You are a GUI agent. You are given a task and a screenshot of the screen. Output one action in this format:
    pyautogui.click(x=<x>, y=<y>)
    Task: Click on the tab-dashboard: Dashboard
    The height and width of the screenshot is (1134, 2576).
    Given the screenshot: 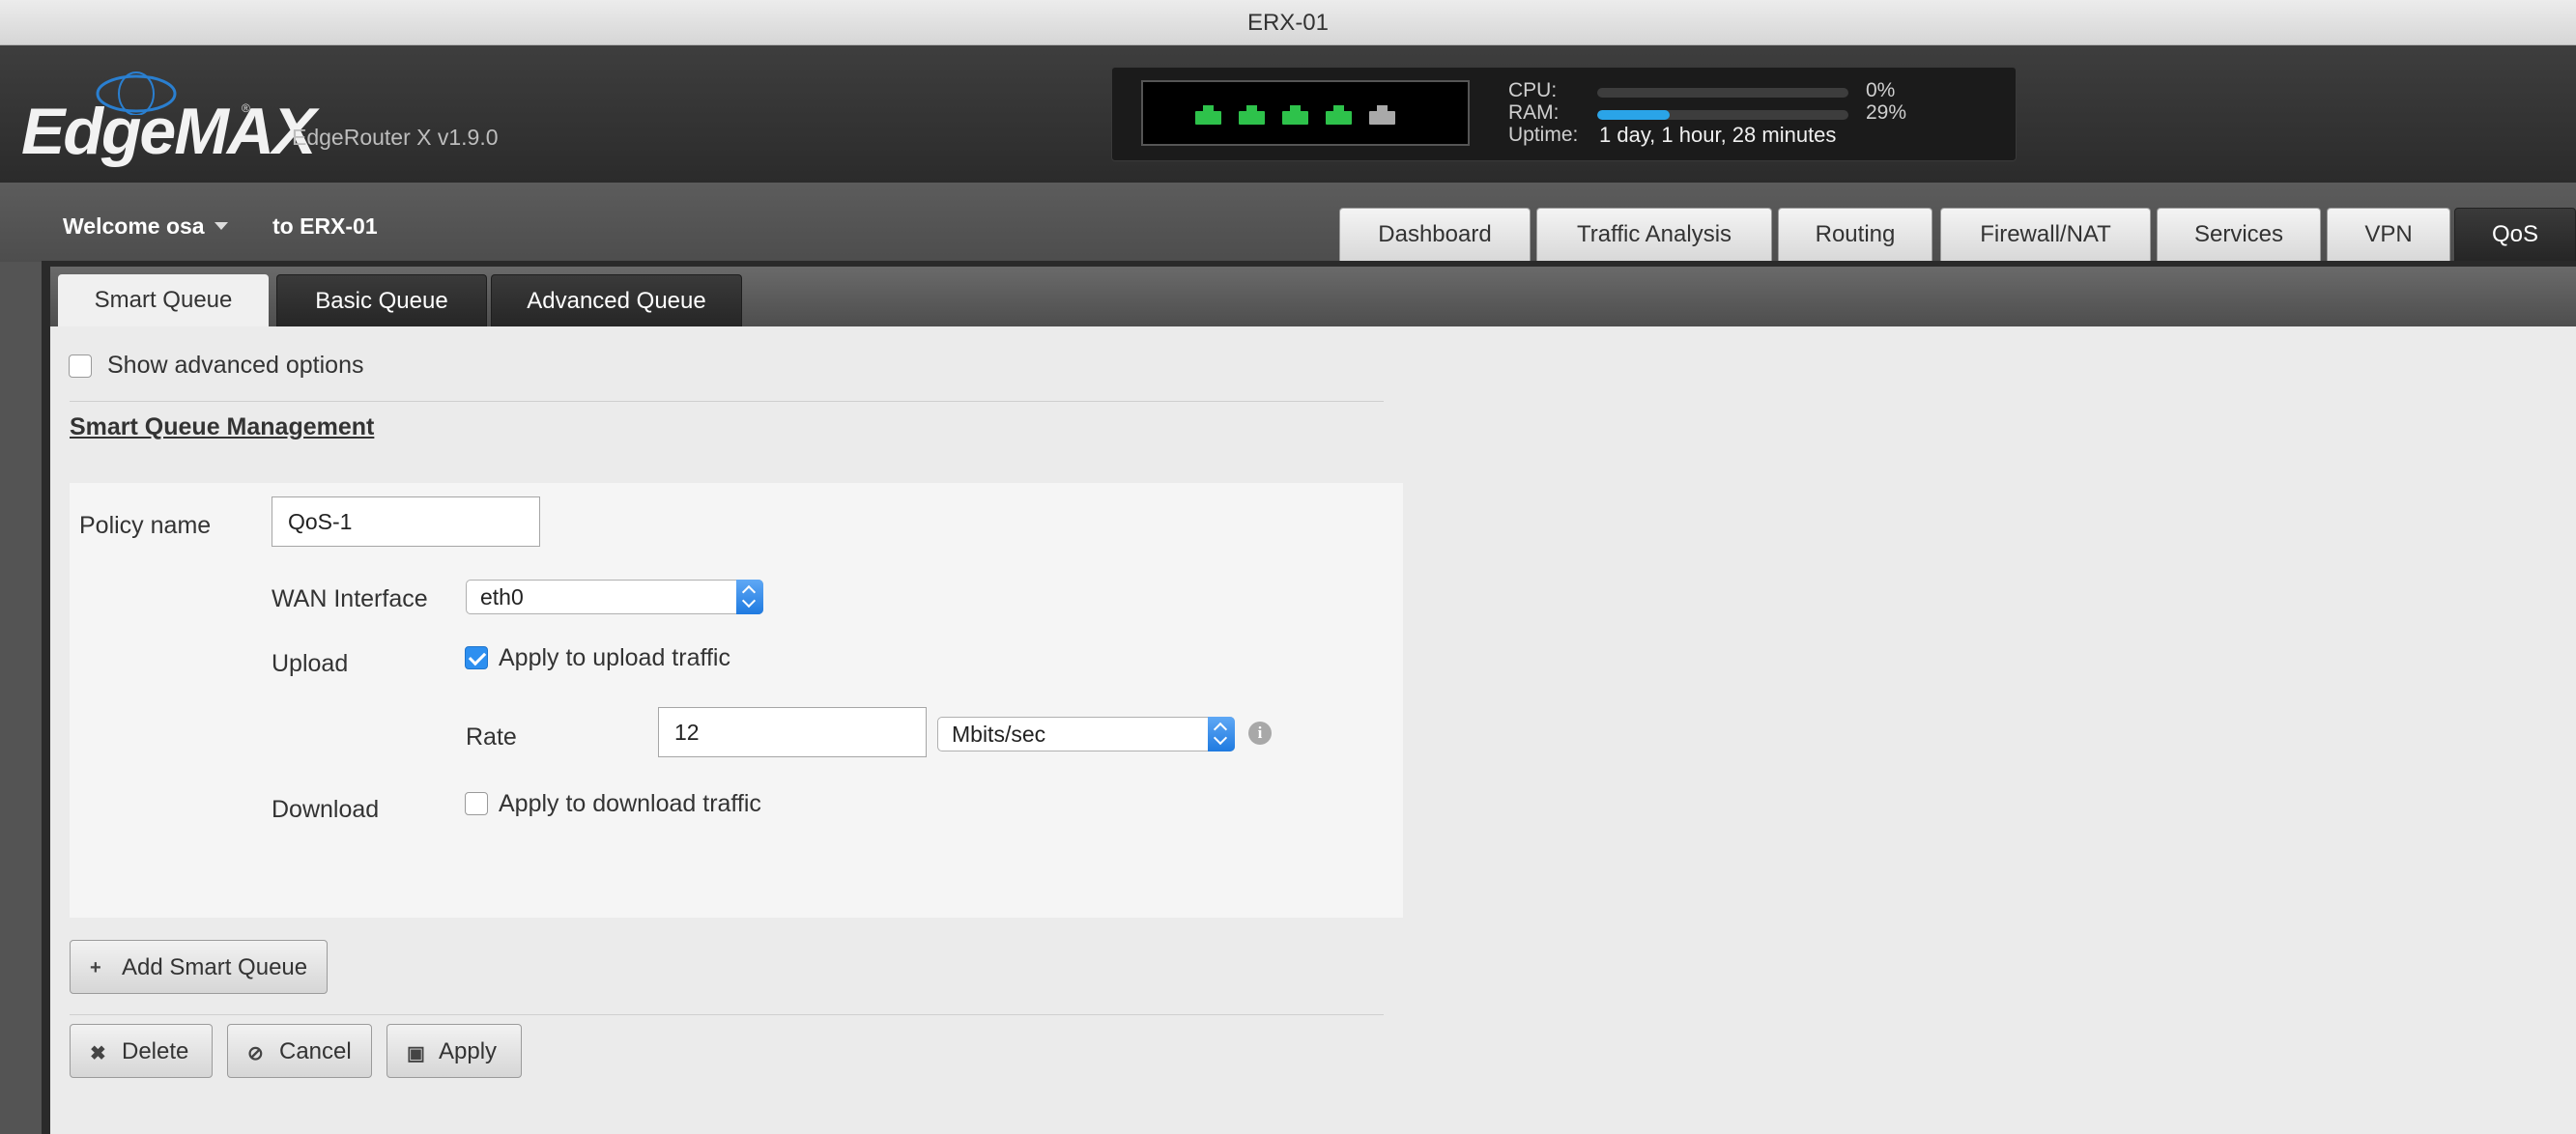 What is the action you would take?
    pyautogui.click(x=1435, y=234)
    